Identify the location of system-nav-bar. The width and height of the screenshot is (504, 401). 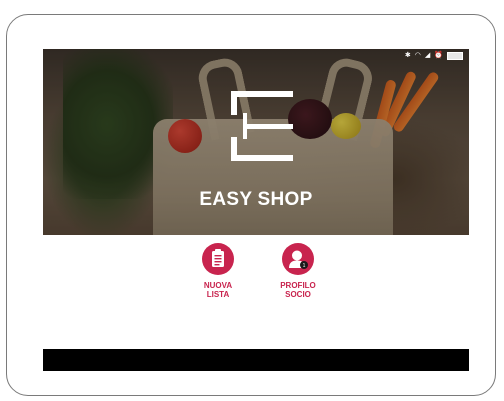
(256, 360).